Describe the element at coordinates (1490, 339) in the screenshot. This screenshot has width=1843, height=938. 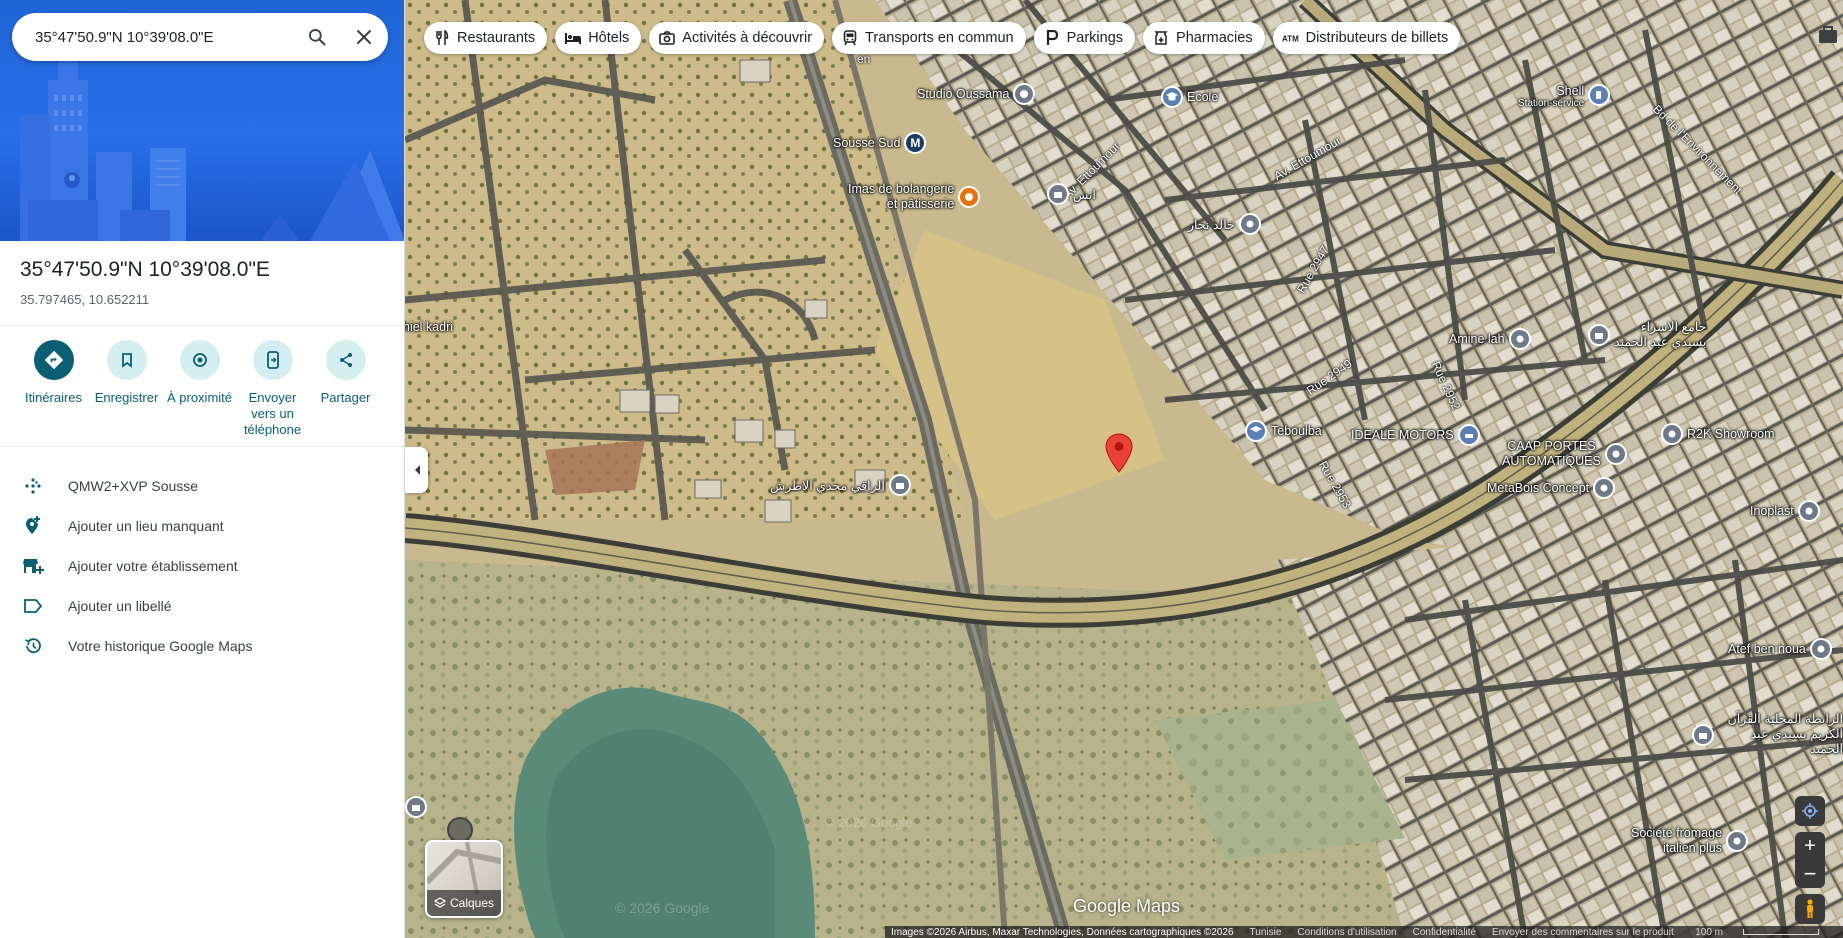
I see `poi-amine: Amine lah` at that location.